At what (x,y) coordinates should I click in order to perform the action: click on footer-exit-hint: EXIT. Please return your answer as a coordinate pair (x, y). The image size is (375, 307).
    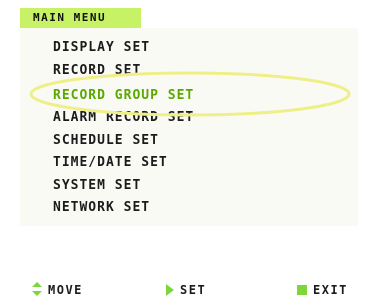
    Looking at the image, I should click on (322, 290).